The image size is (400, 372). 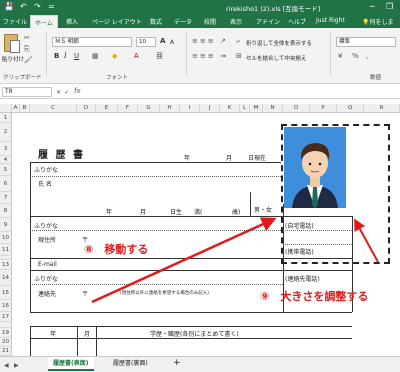 I want to click on undo-icon: ↶, so click(x=23, y=7).